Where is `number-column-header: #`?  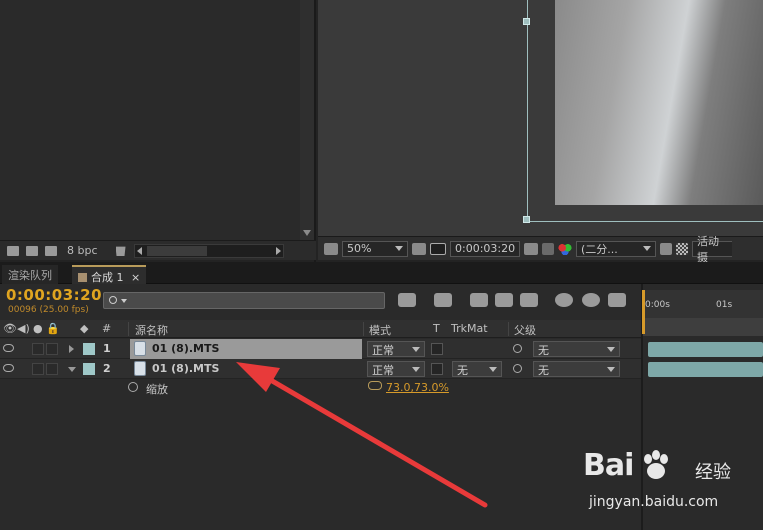 number-column-header: # is located at coordinates (106, 328).